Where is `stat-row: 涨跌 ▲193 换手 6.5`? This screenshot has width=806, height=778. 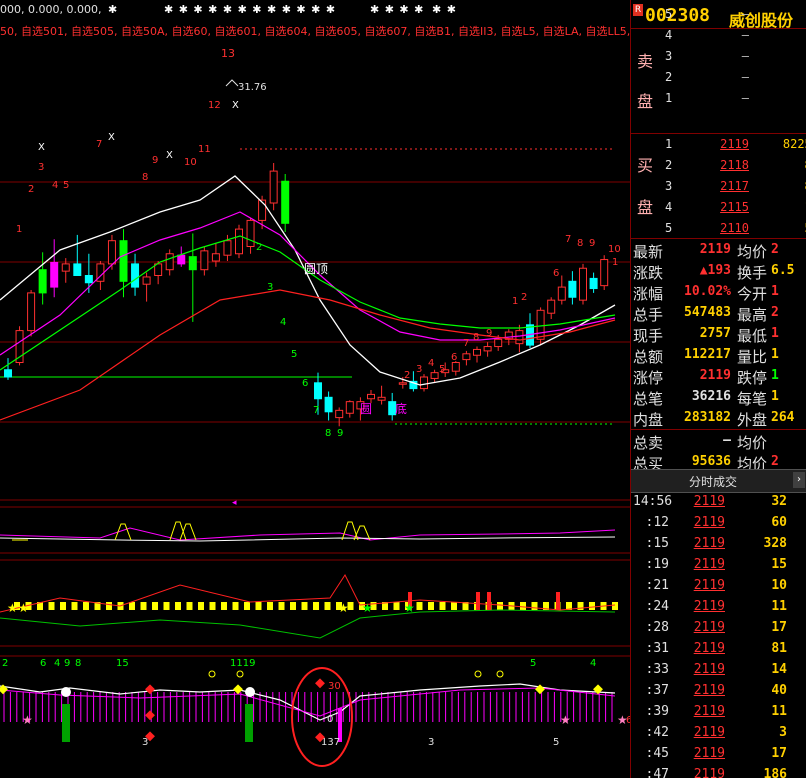
stat-row: 涨跌 ▲193 换手 6.5 is located at coordinates (718, 271).